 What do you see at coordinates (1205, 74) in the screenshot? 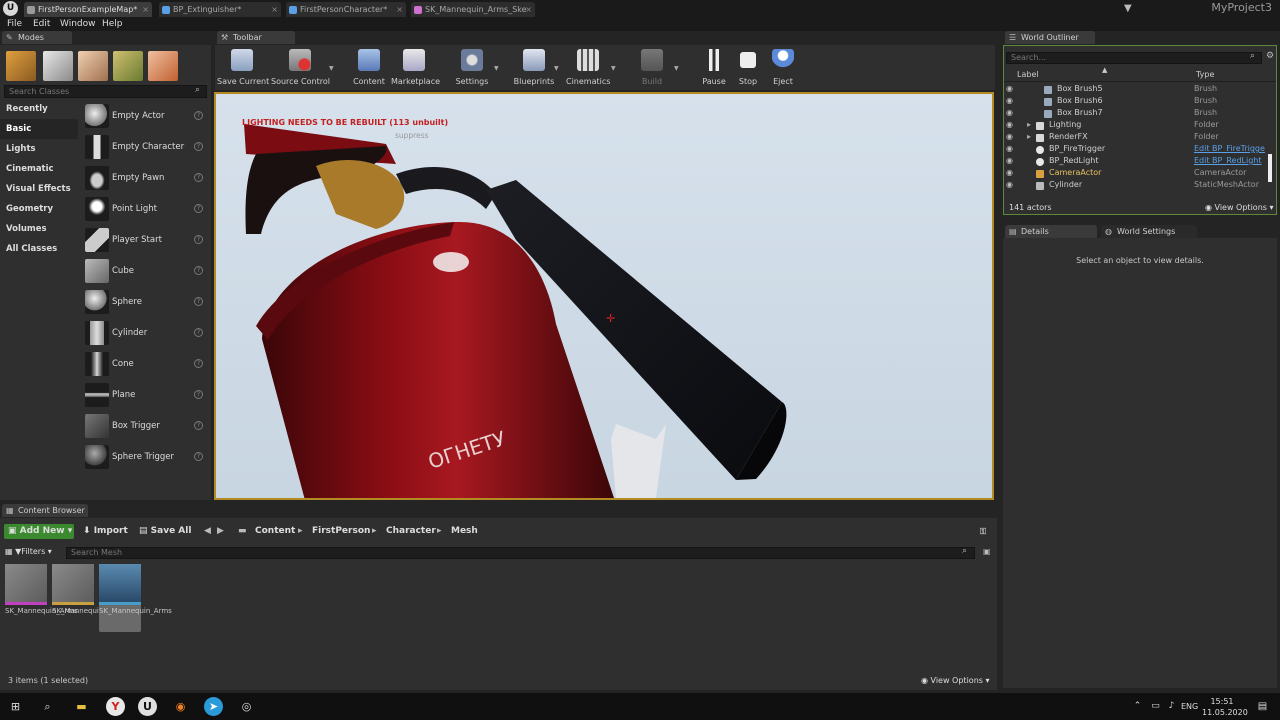
I see `type-column-header: Type` at bounding box center [1205, 74].